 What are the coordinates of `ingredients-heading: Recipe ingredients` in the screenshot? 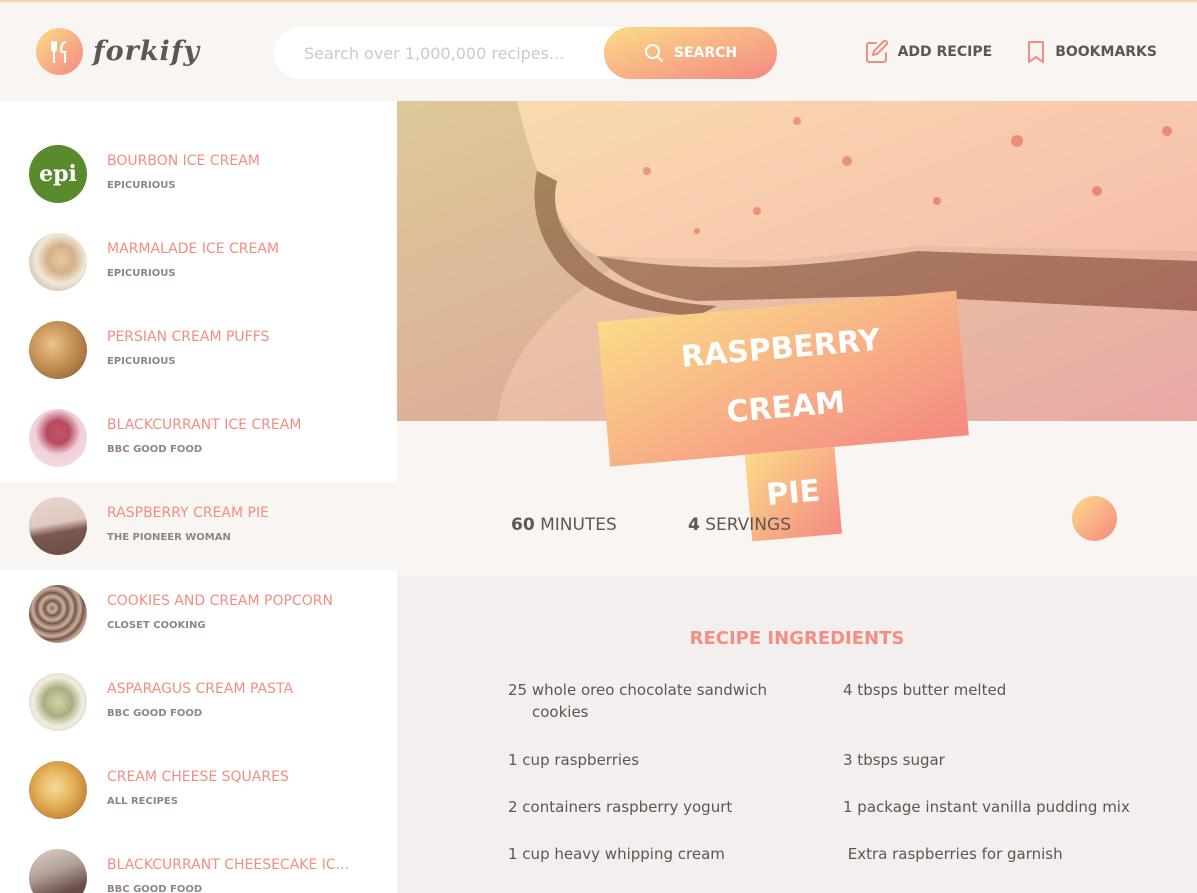 It's located at (797, 638).